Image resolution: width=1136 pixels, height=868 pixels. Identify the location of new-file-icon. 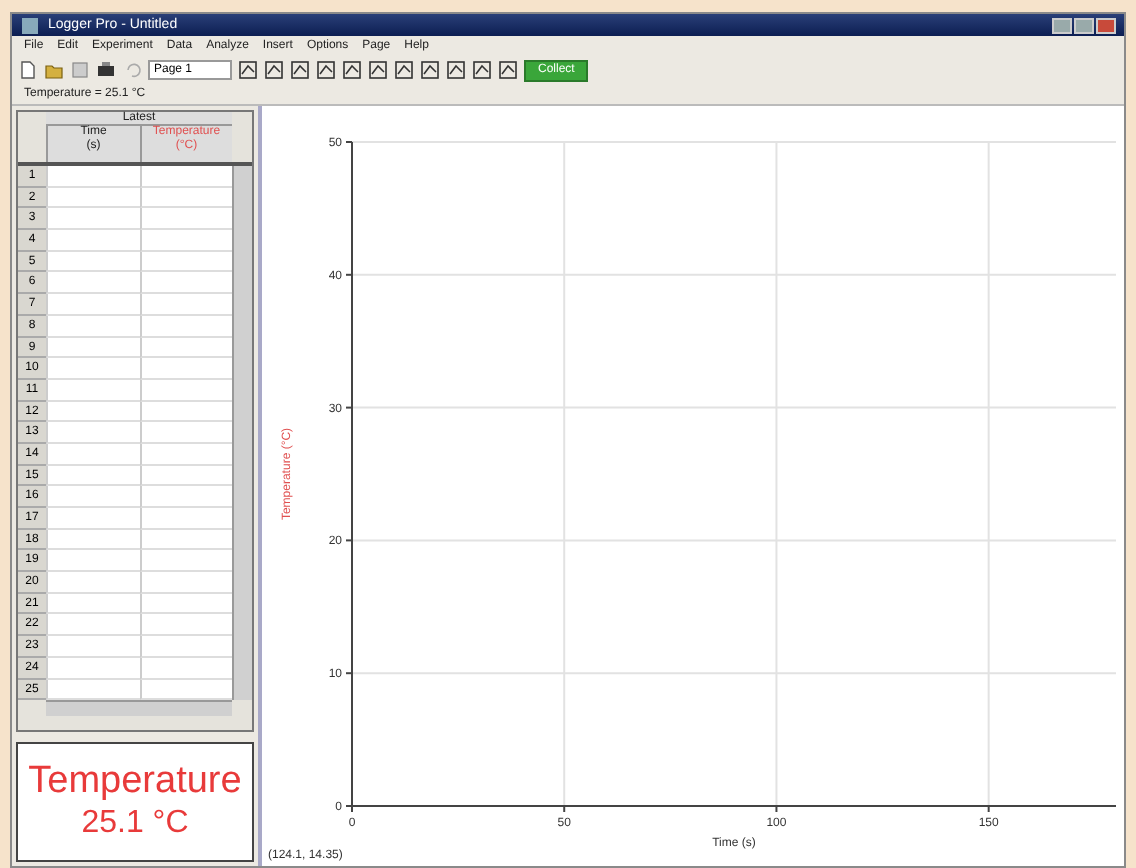
(28, 70).